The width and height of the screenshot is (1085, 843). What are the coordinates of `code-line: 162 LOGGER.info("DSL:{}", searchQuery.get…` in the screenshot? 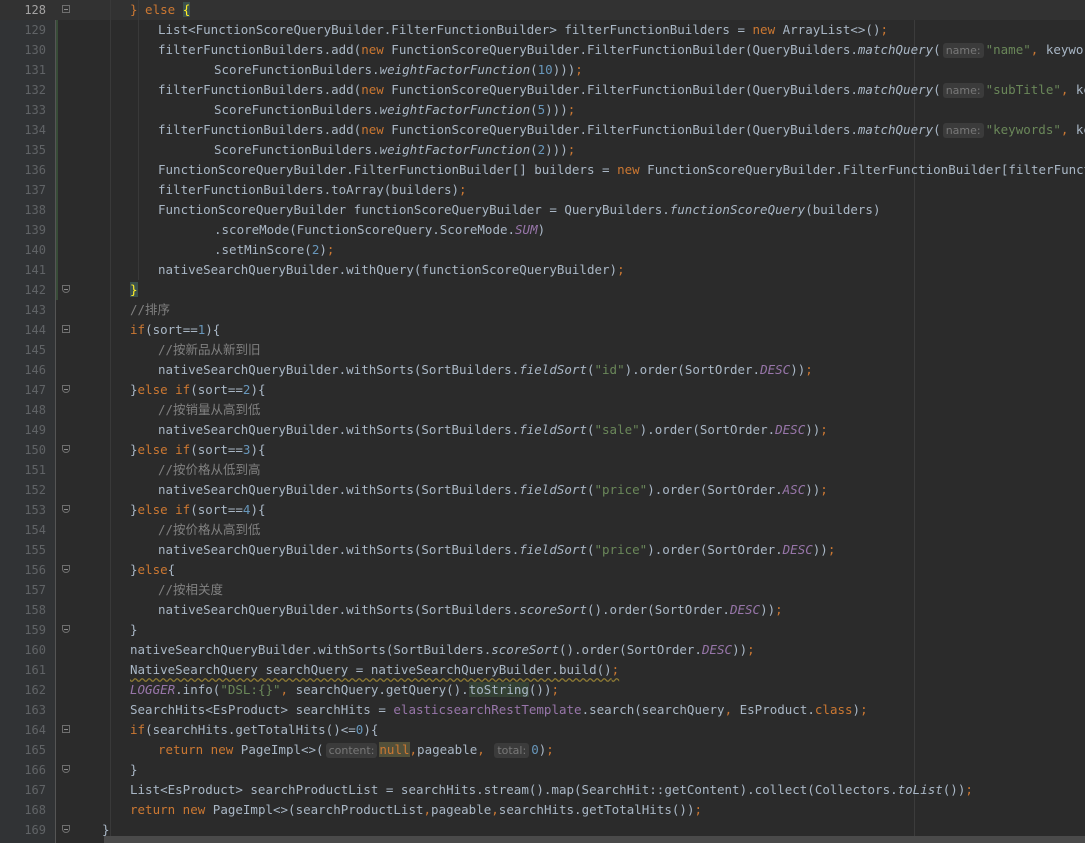 It's located at (542, 690).